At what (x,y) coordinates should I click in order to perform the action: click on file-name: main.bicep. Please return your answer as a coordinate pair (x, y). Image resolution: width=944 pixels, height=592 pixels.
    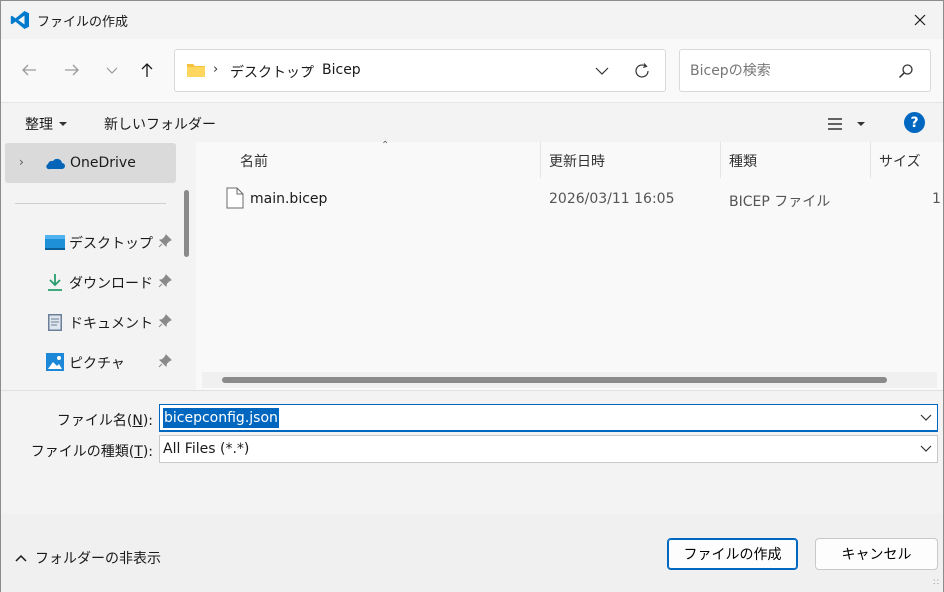
    Looking at the image, I should click on (289, 199).